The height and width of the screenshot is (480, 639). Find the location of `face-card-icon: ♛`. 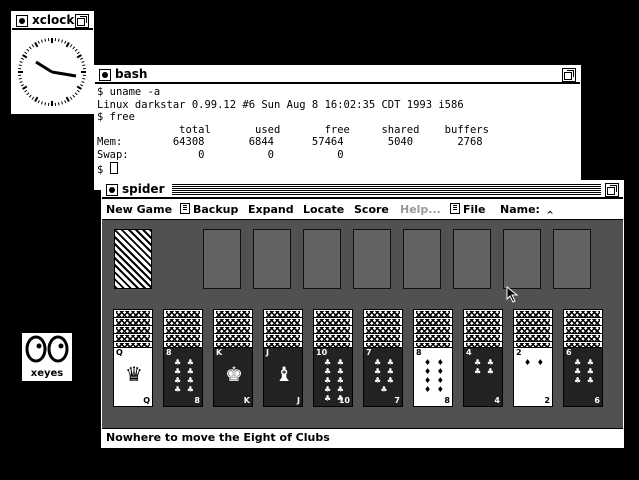

face-card-icon: ♛ is located at coordinates (134, 374).